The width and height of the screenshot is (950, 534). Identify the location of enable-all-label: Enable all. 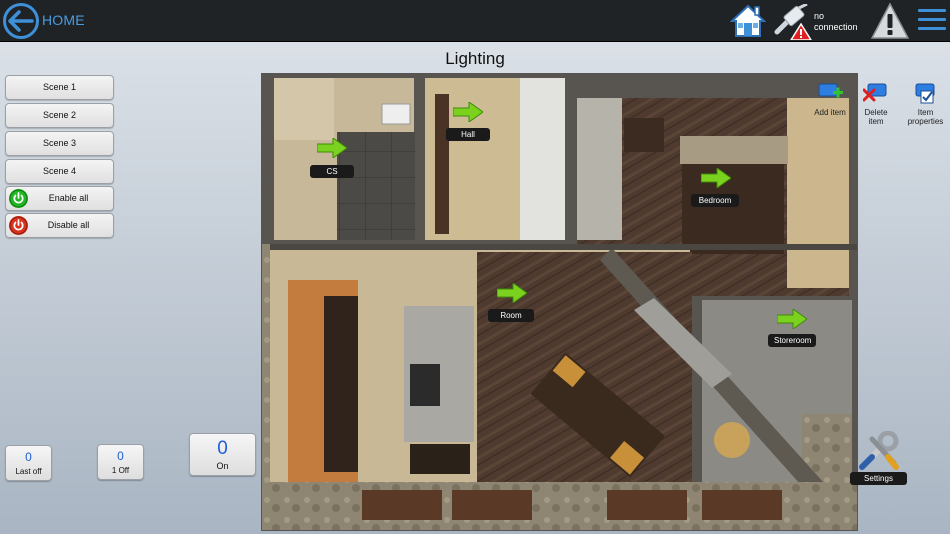
(68, 198).